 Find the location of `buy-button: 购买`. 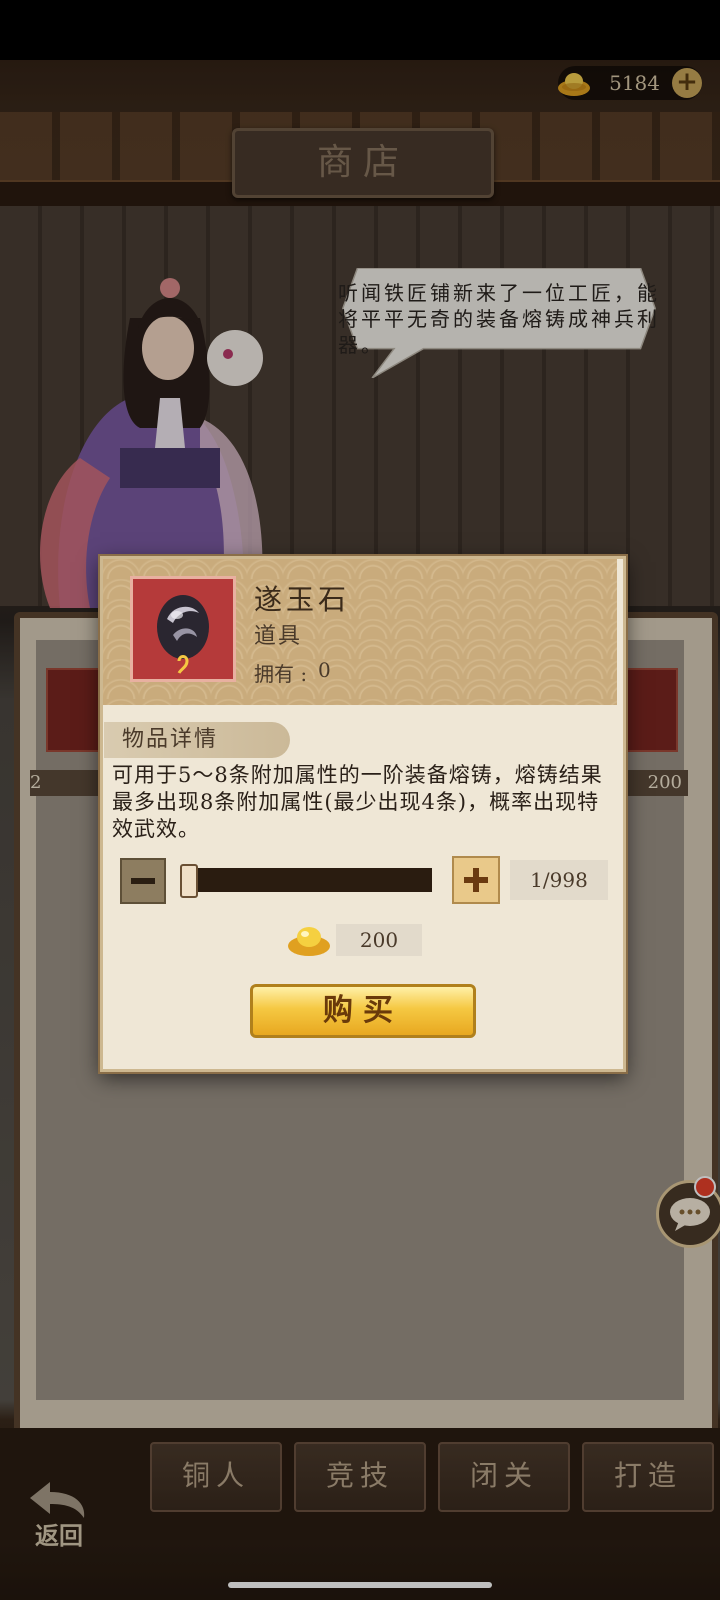

buy-button: 购买 is located at coordinates (363, 1011).